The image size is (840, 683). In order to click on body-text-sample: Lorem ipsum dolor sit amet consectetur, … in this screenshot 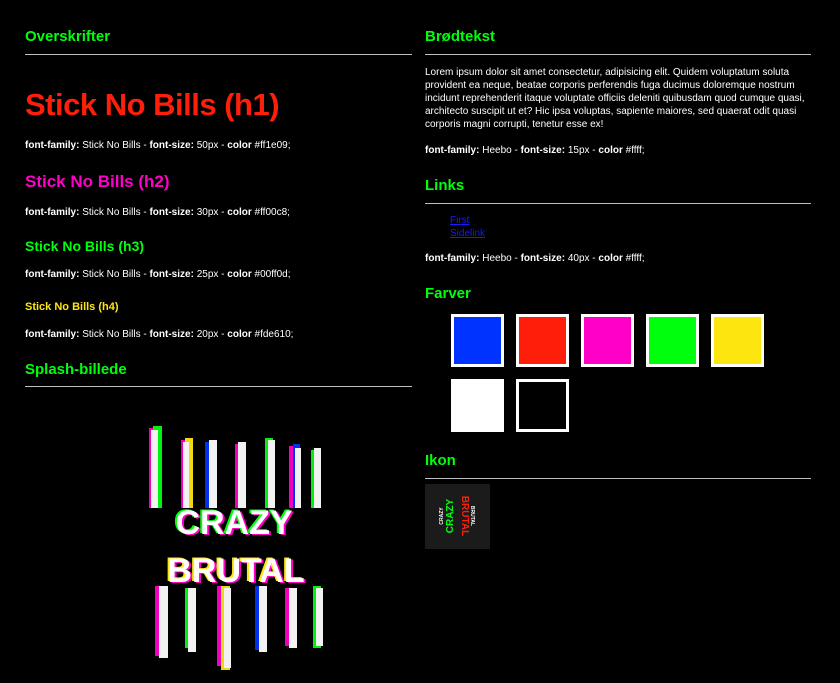, I will do `click(615, 98)`.